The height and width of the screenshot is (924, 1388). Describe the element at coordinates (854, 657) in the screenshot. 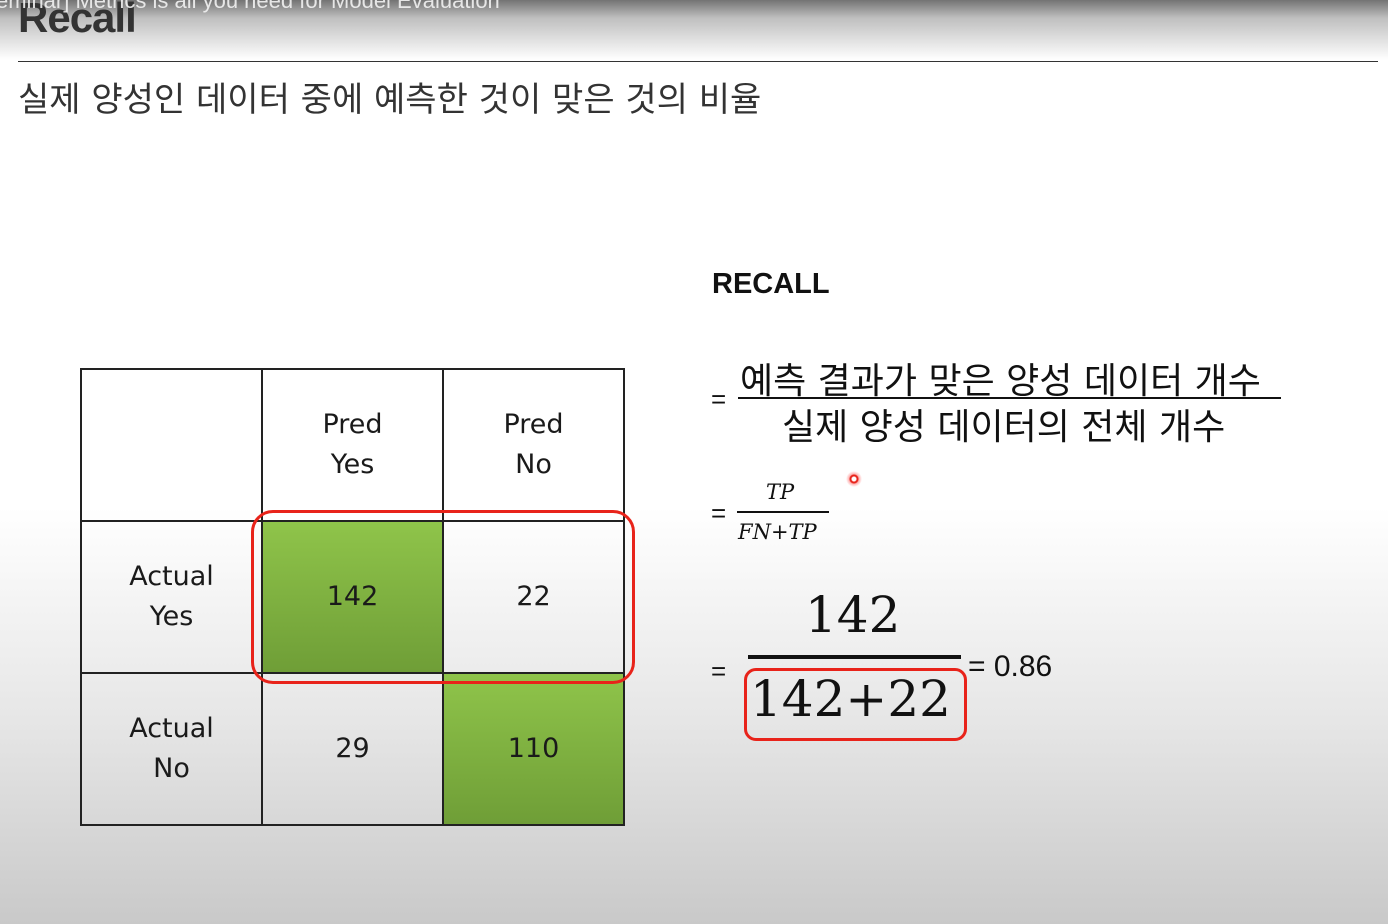

I see `numeric-fraction-bar` at that location.